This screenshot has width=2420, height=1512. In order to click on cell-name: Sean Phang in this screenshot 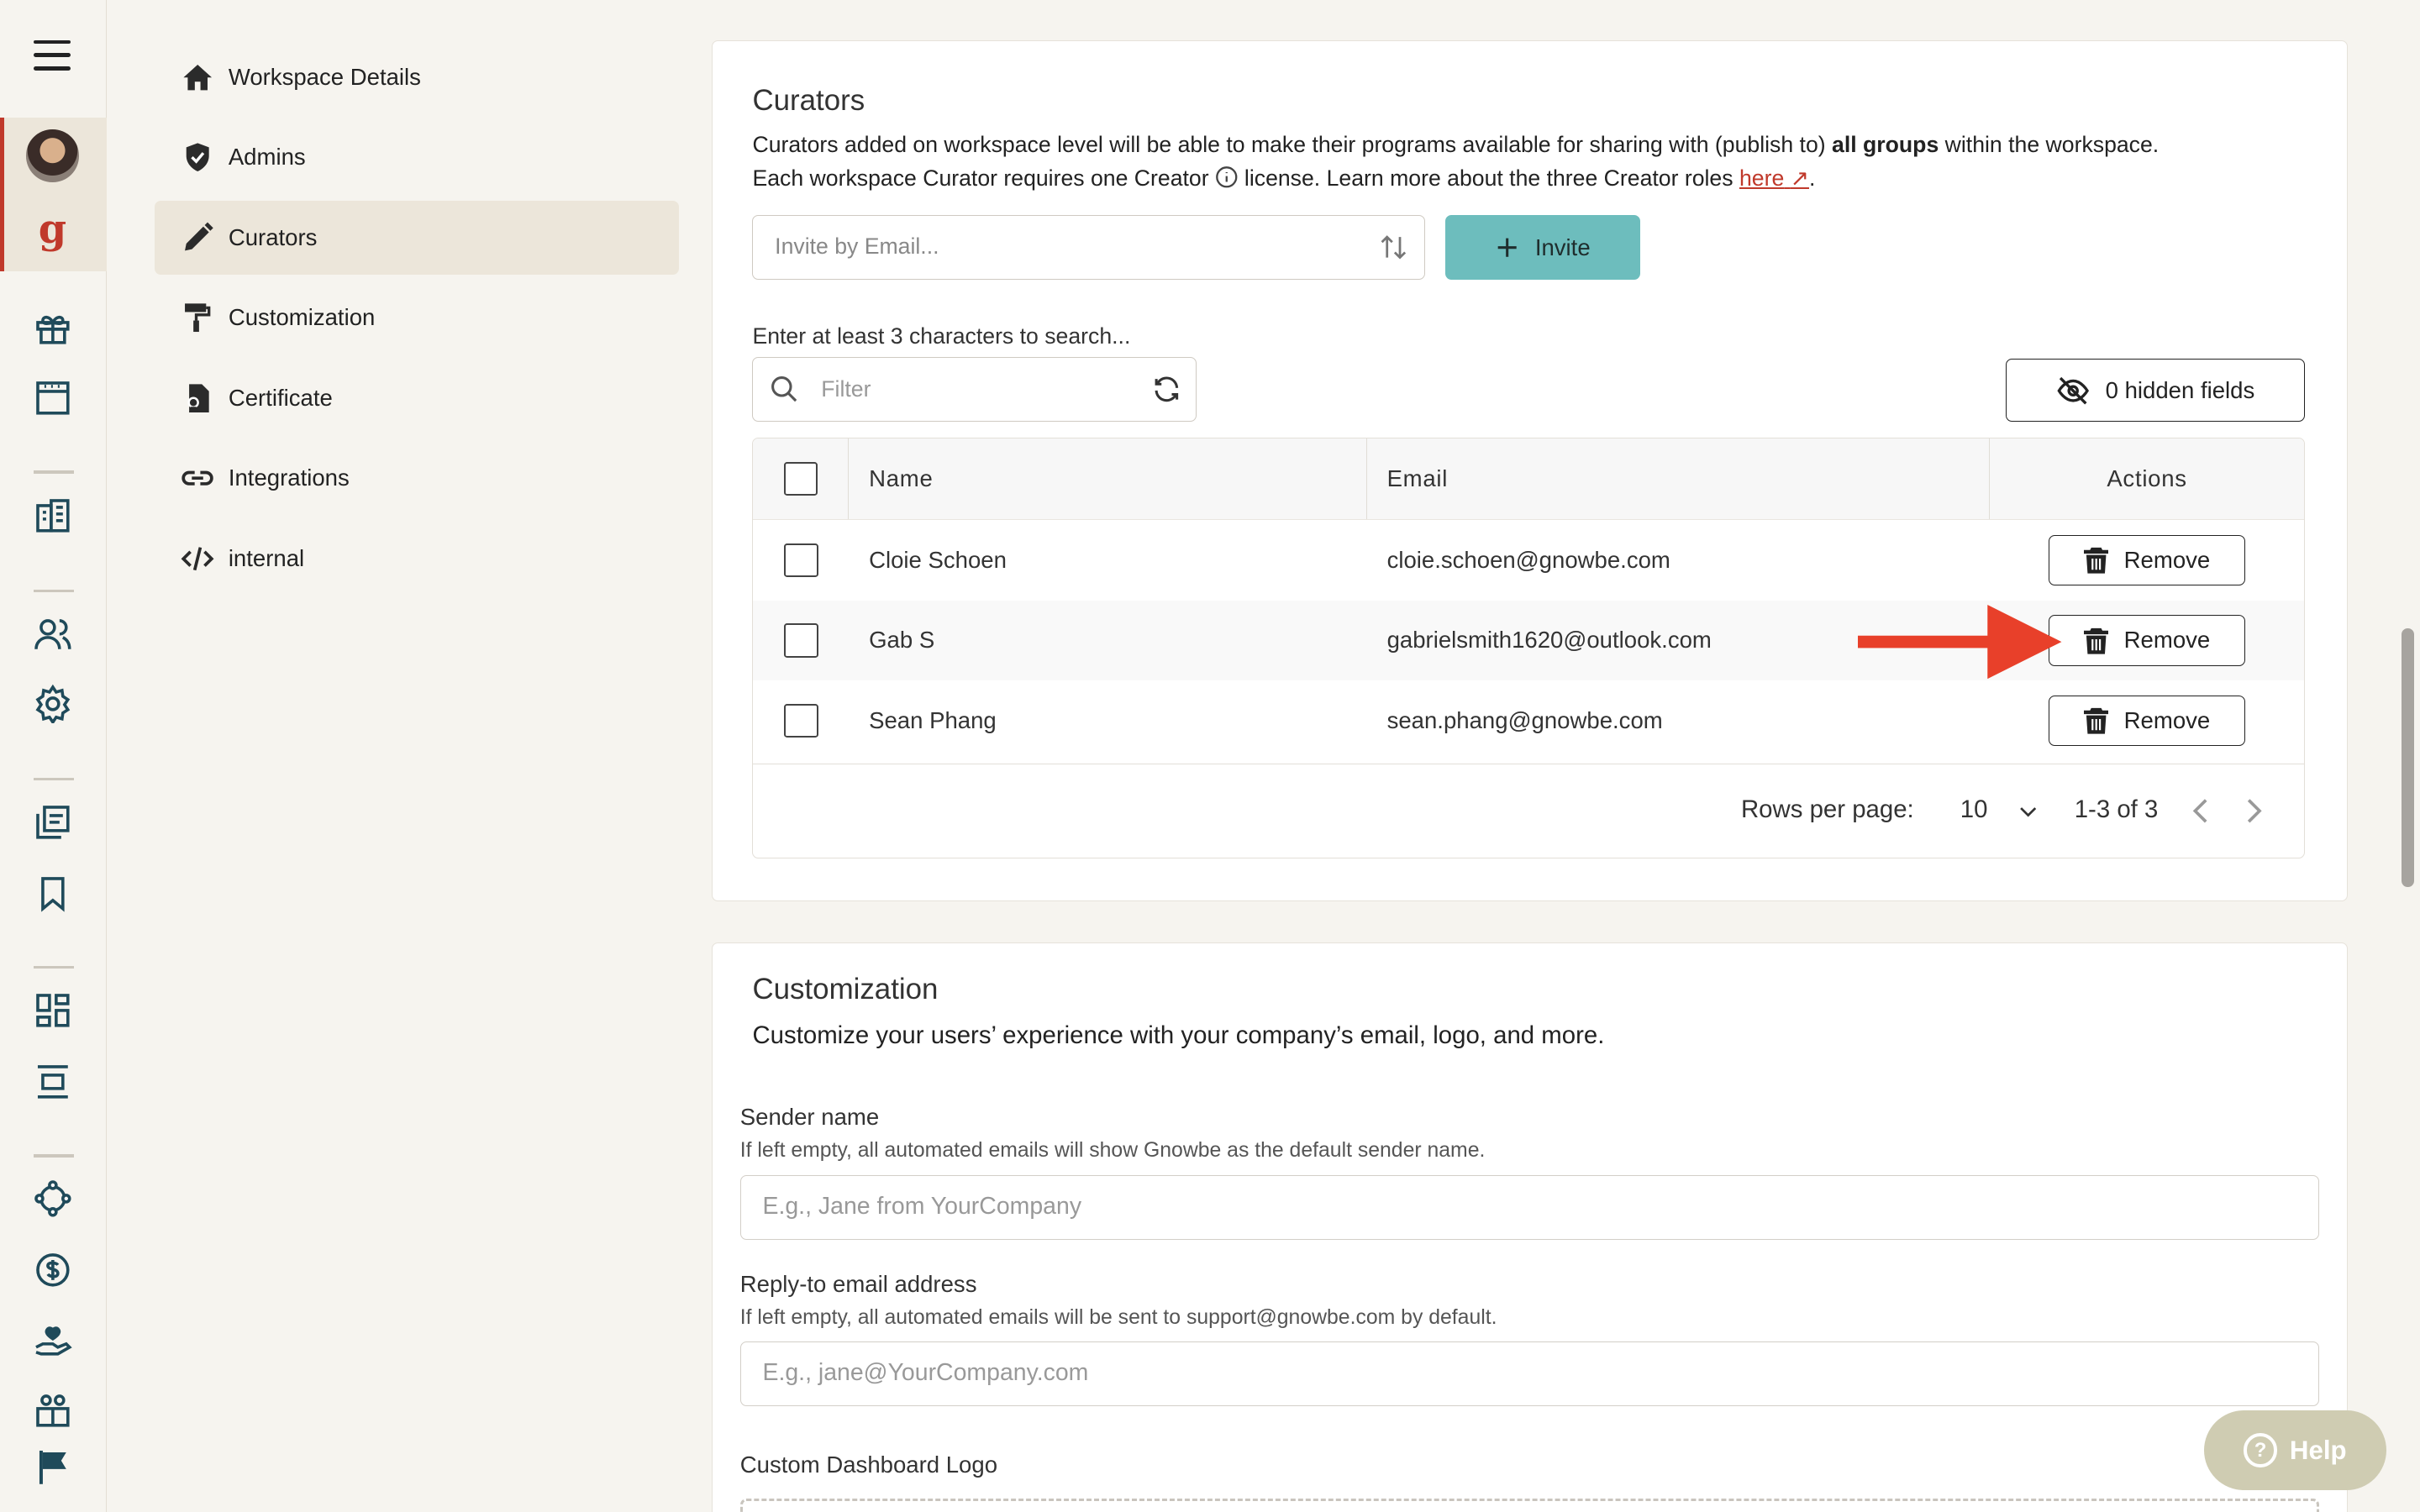, I will do `click(933, 719)`.